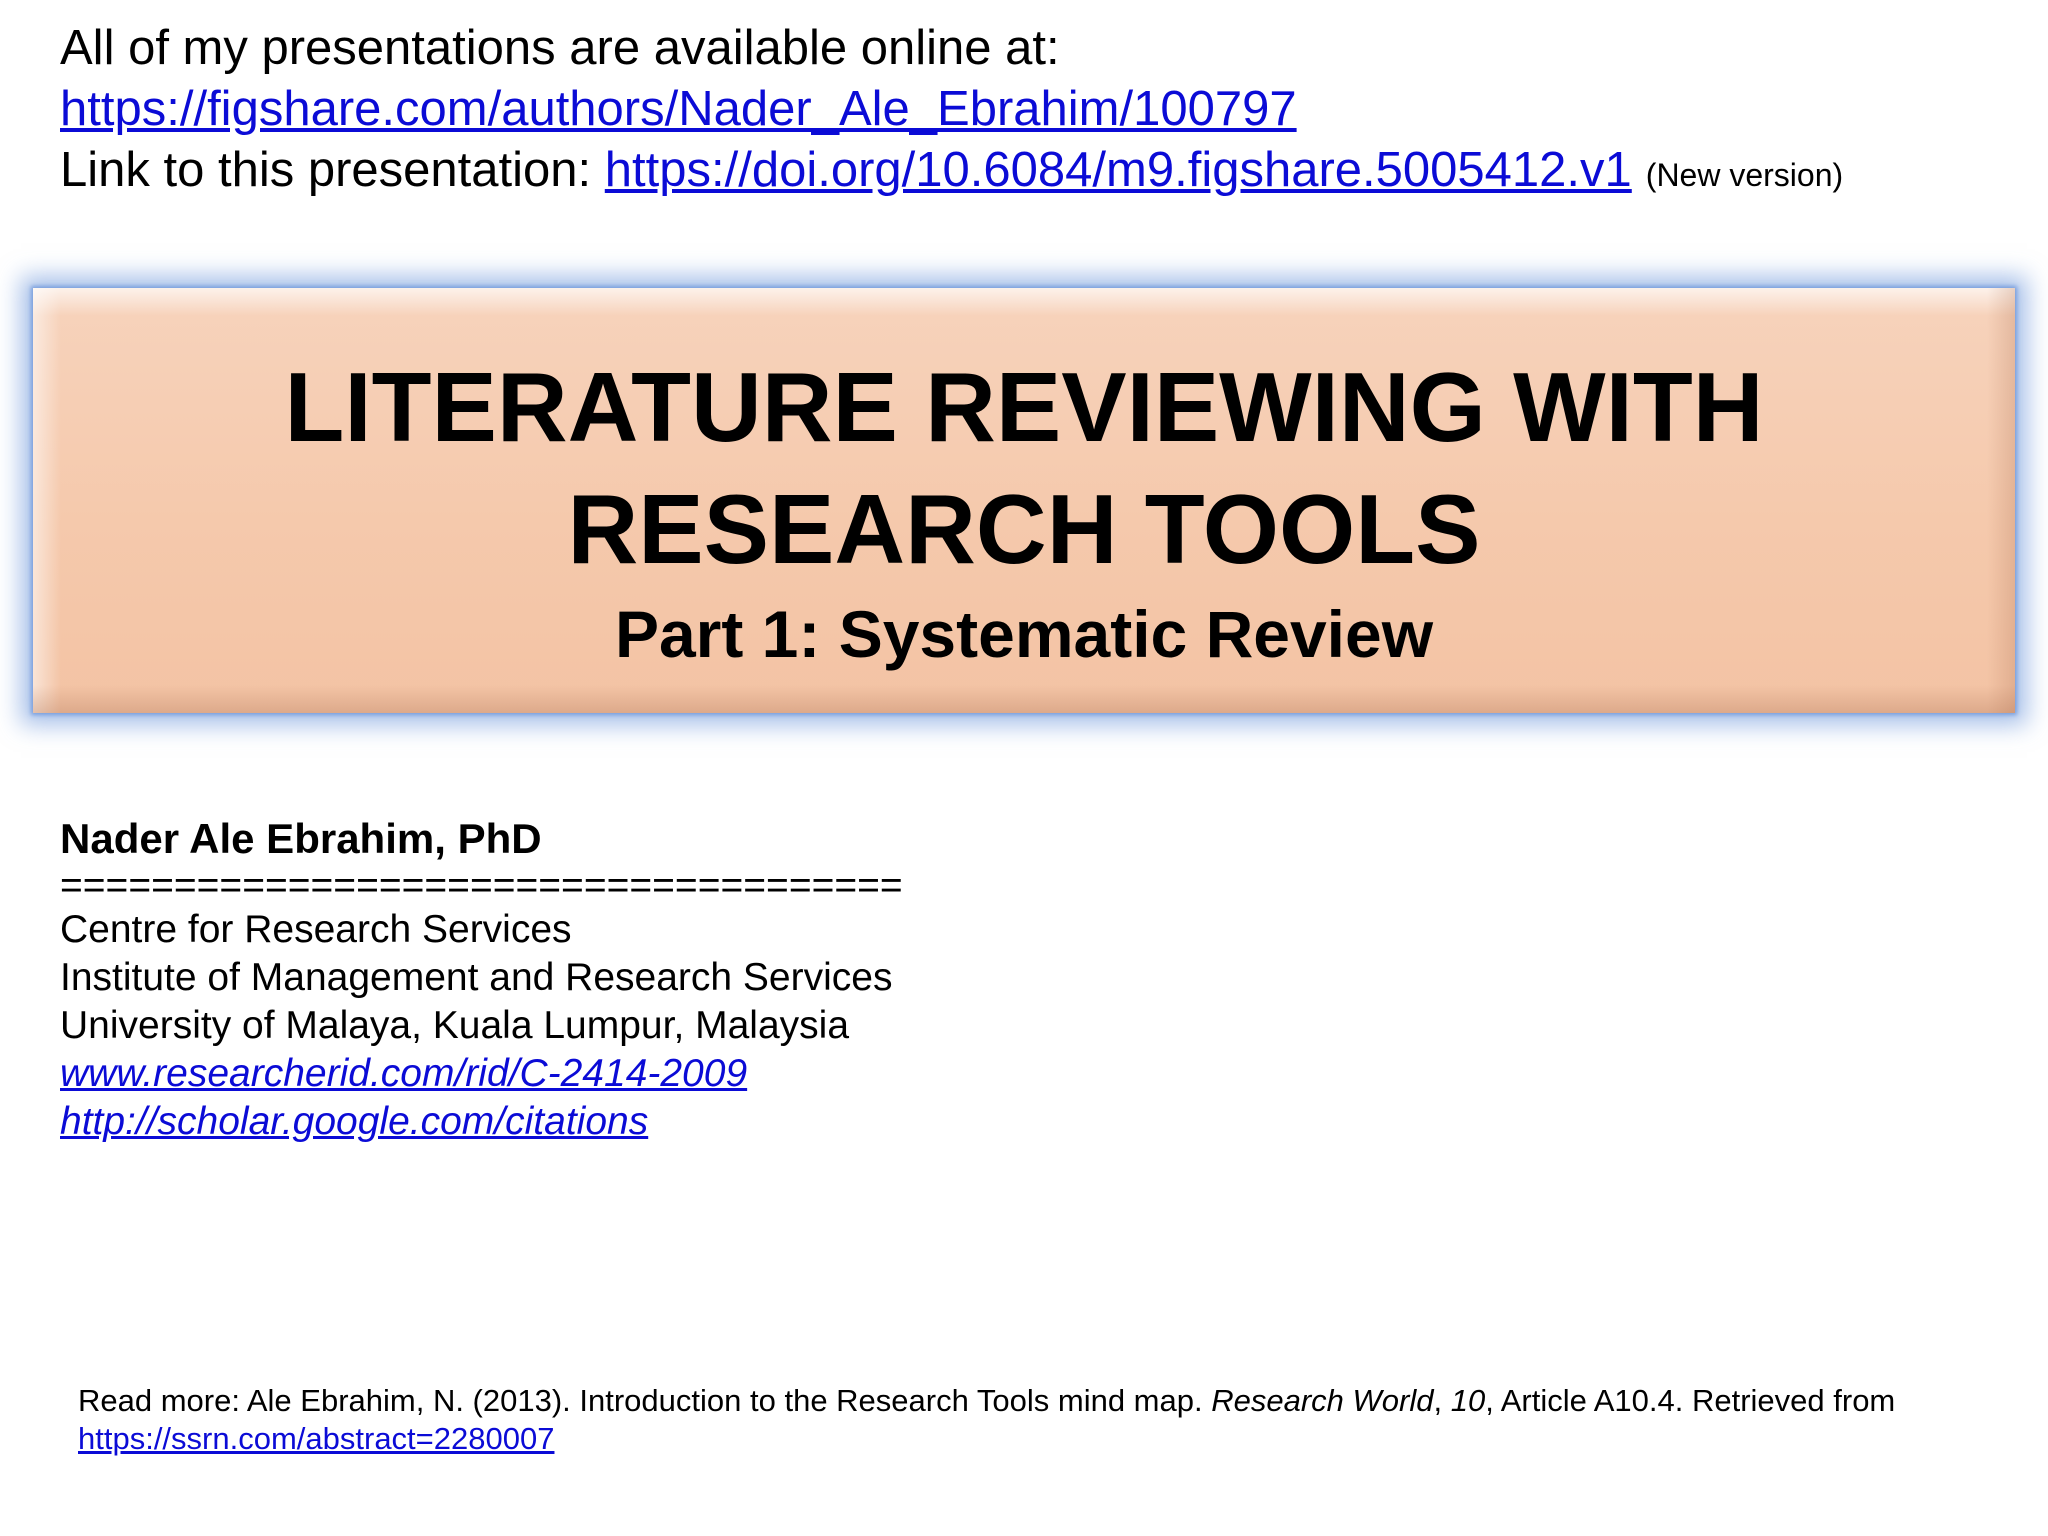  I want to click on title-line-1: LITERATURE REVIEWING WITH, so click(1024, 407).